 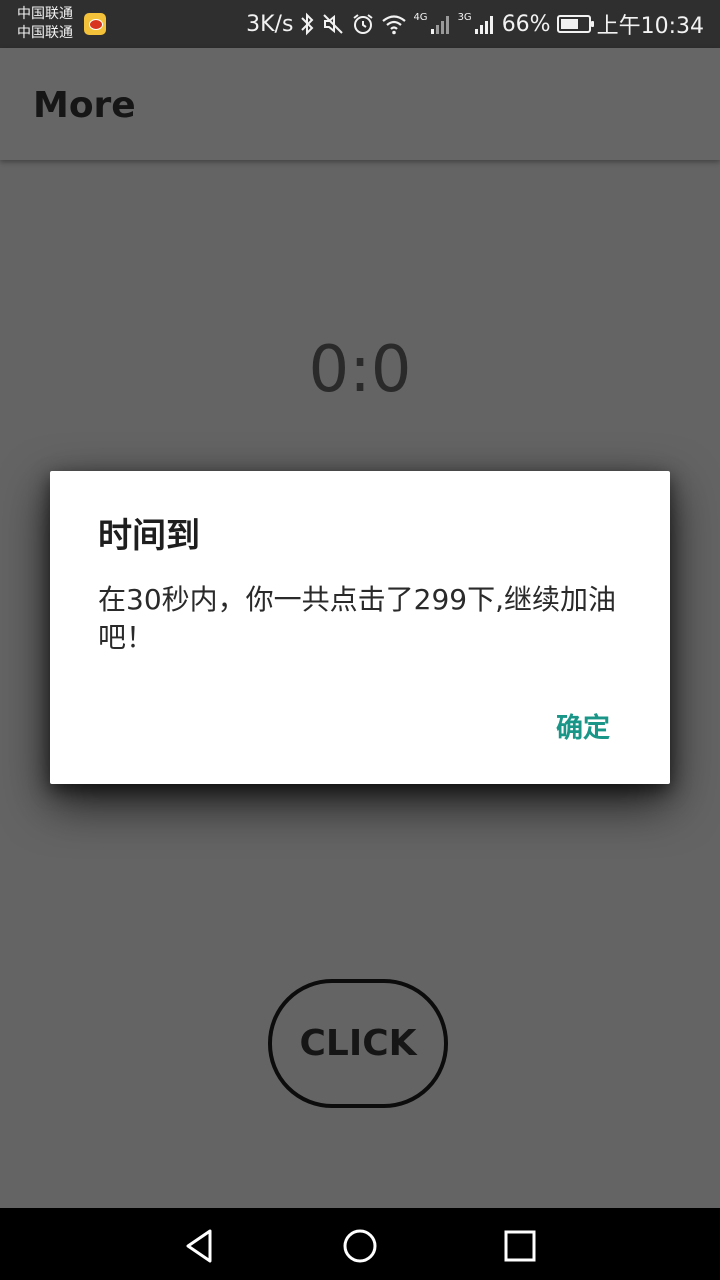 What do you see at coordinates (394, 25) in the screenshot?
I see `wifi-icon` at bounding box center [394, 25].